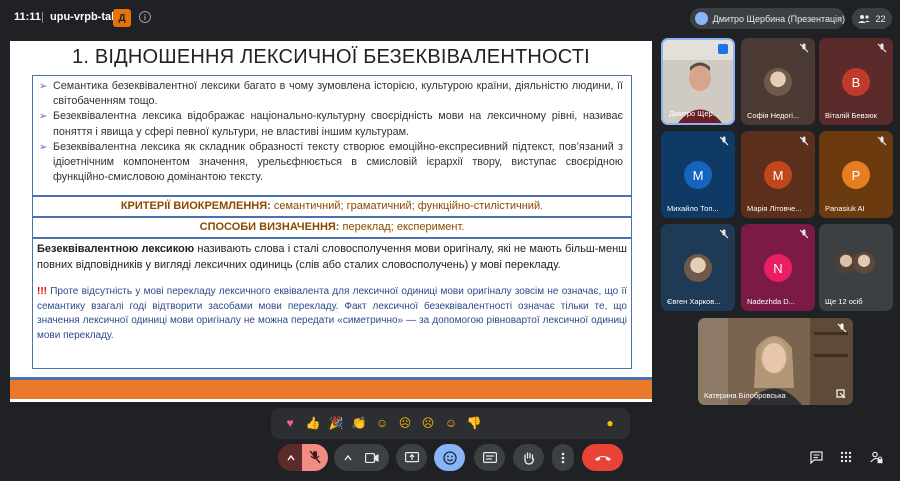  Describe the element at coordinates (116, 249) in the screenshot. I see `definition-term: Безеквівалентною лексикою` at that location.